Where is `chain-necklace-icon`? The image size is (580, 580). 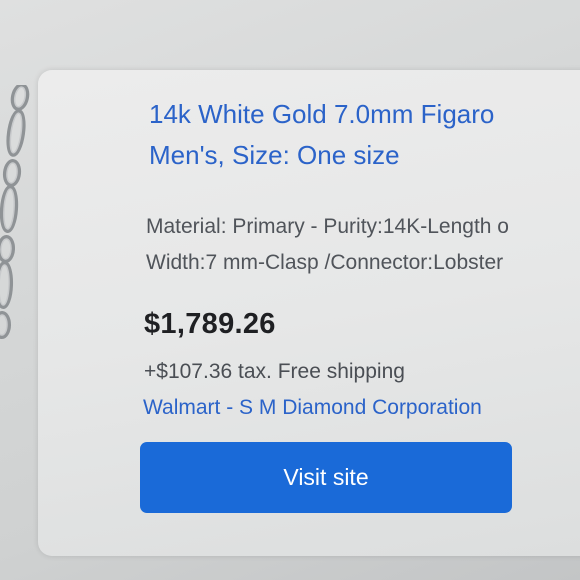 chain-necklace-icon is located at coordinates (23, 220).